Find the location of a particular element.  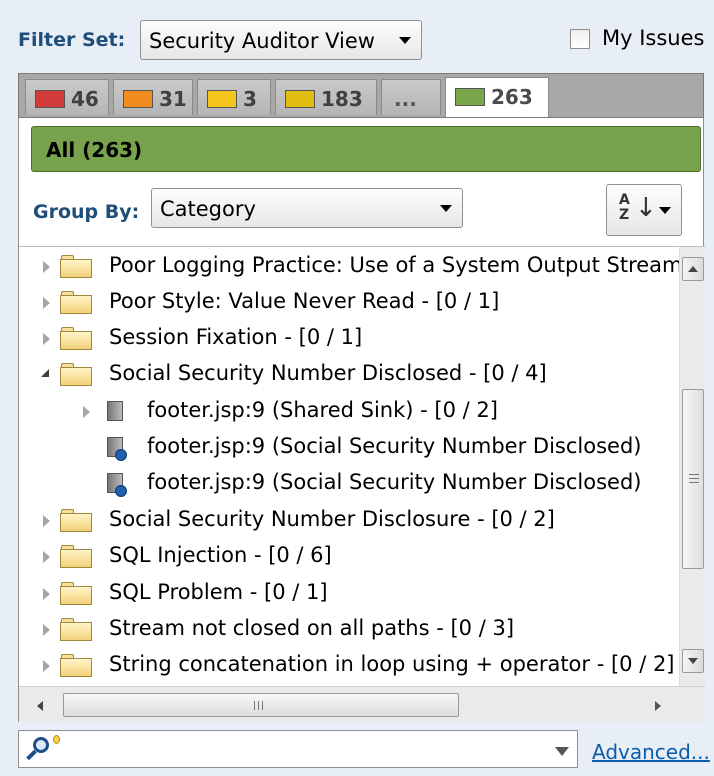

tab-medium: 3 is located at coordinates (234, 97).